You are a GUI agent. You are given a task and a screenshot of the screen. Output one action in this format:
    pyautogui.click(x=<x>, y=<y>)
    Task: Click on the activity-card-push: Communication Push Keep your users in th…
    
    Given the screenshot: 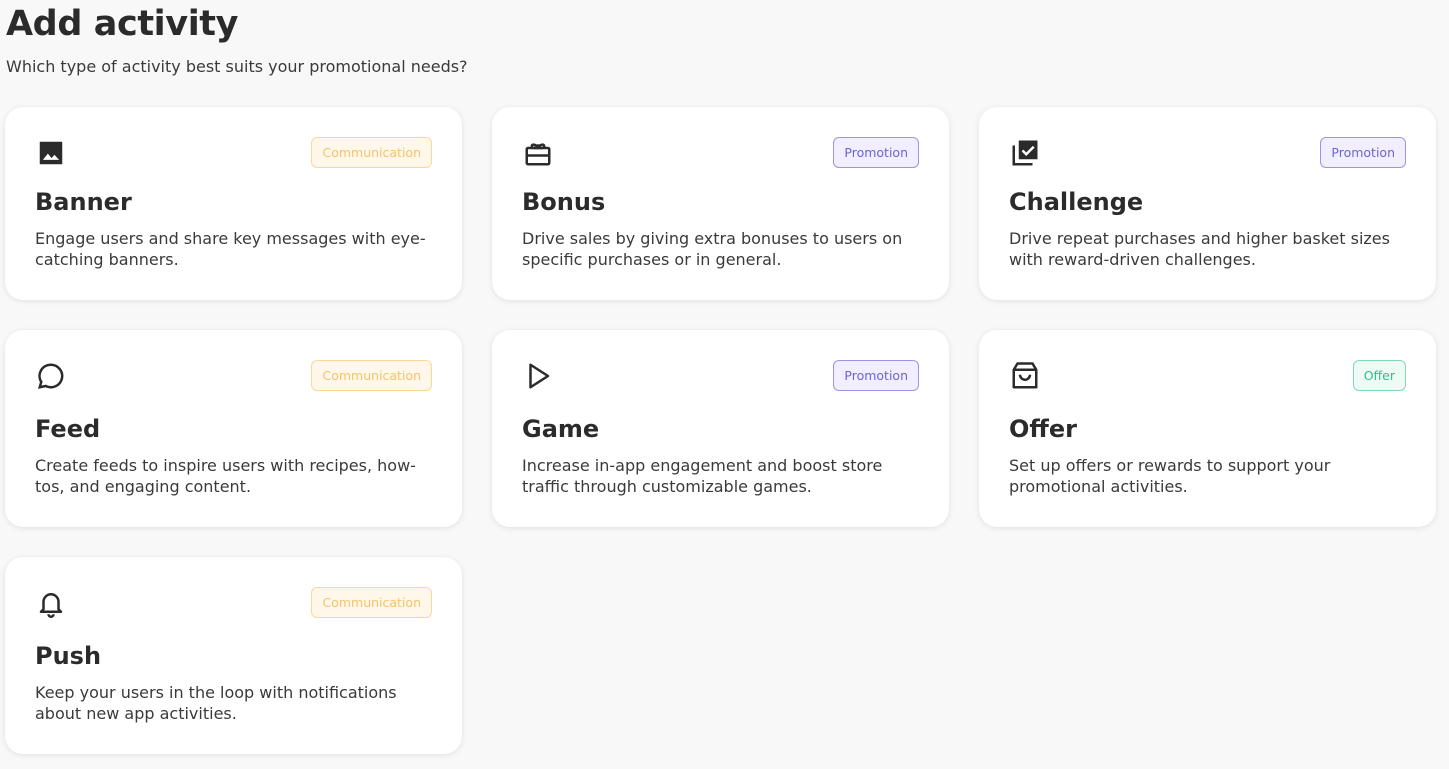 What is the action you would take?
    pyautogui.click(x=233, y=655)
    